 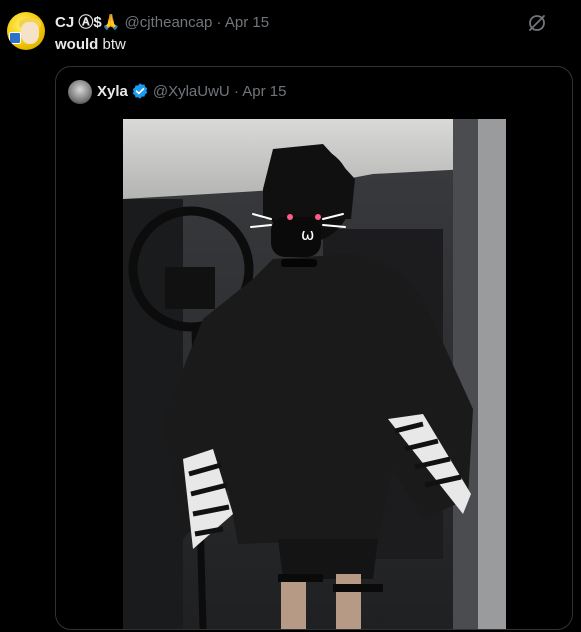 I want to click on post-text-rest: btw, so click(x=112, y=44).